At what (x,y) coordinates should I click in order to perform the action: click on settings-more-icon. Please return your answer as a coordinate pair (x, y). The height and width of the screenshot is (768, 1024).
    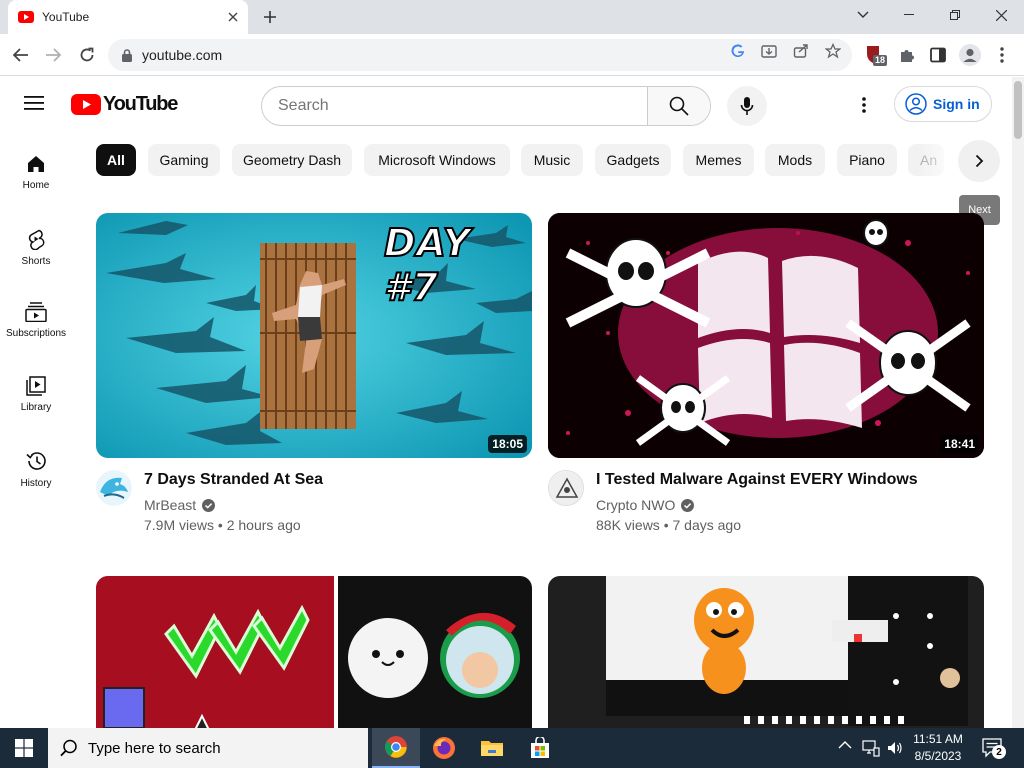
    Looking at the image, I should click on (864, 105).